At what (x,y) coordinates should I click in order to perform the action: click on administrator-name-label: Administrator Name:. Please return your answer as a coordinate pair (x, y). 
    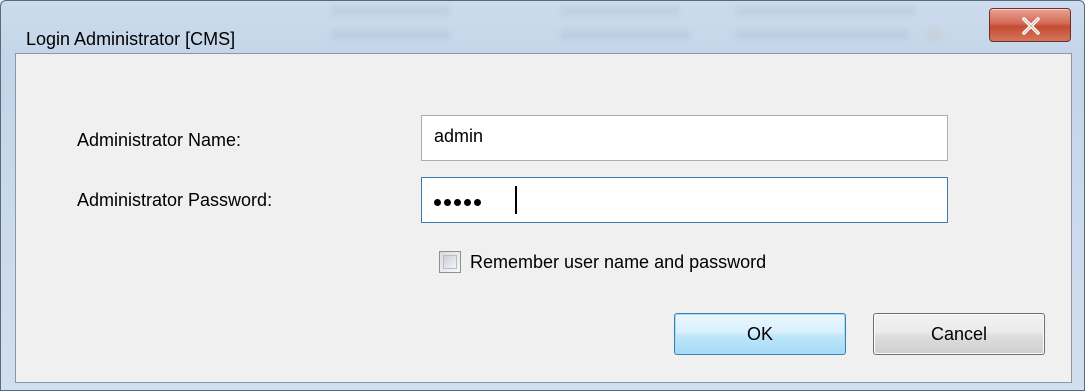
    Looking at the image, I should click on (159, 140).